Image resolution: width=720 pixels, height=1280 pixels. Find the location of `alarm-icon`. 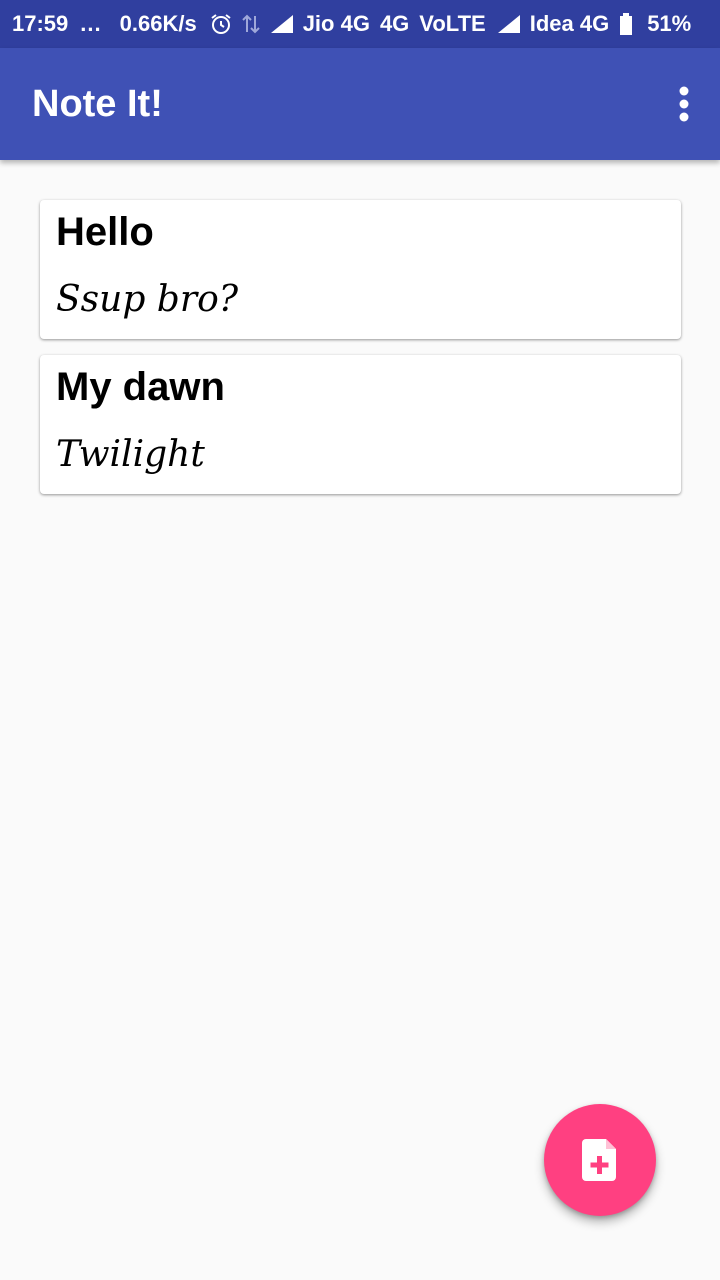

alarm-icon is located at coordinates (221, 24).